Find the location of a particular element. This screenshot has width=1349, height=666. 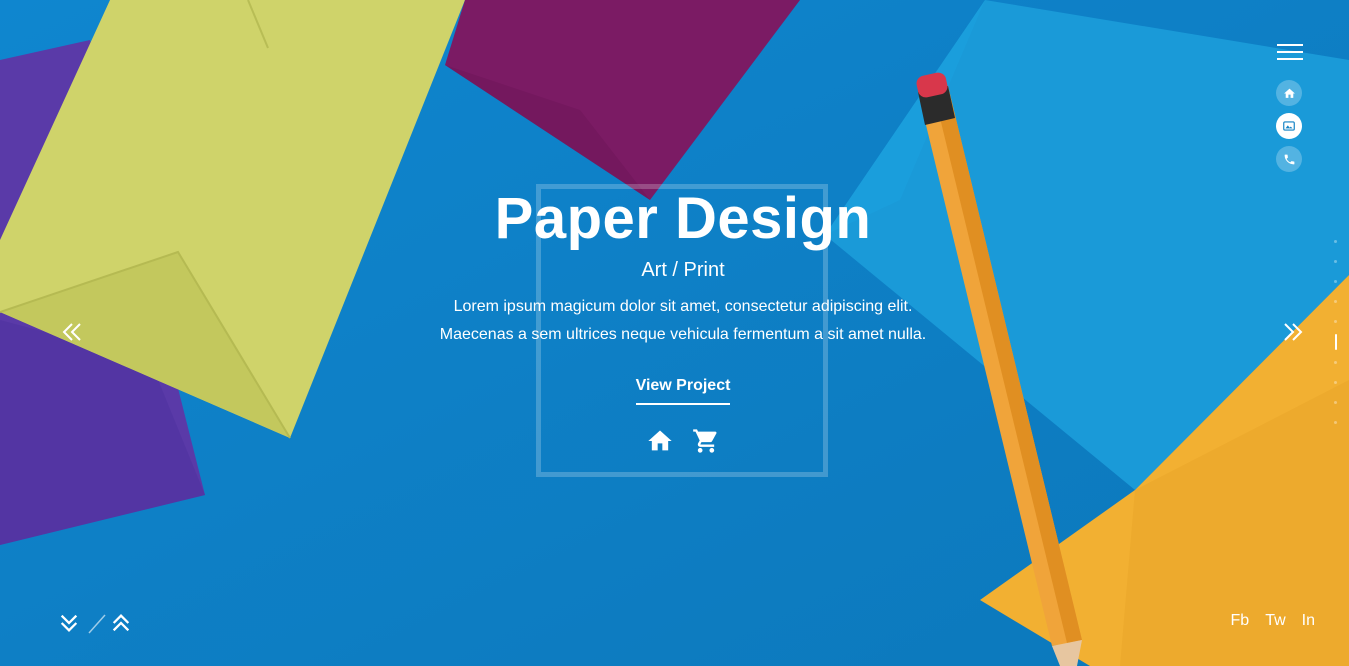

slide-pager is located at coordinates (1336, 340).